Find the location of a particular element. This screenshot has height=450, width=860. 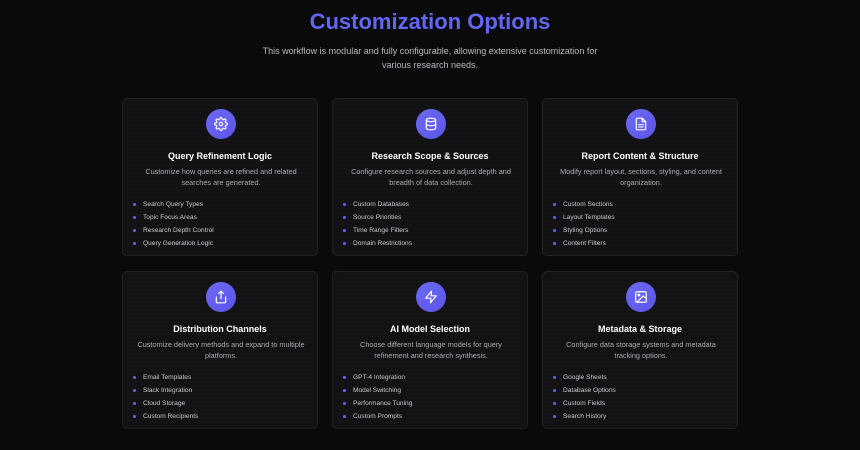

lightning-icon is located at coordinates (431, 297).